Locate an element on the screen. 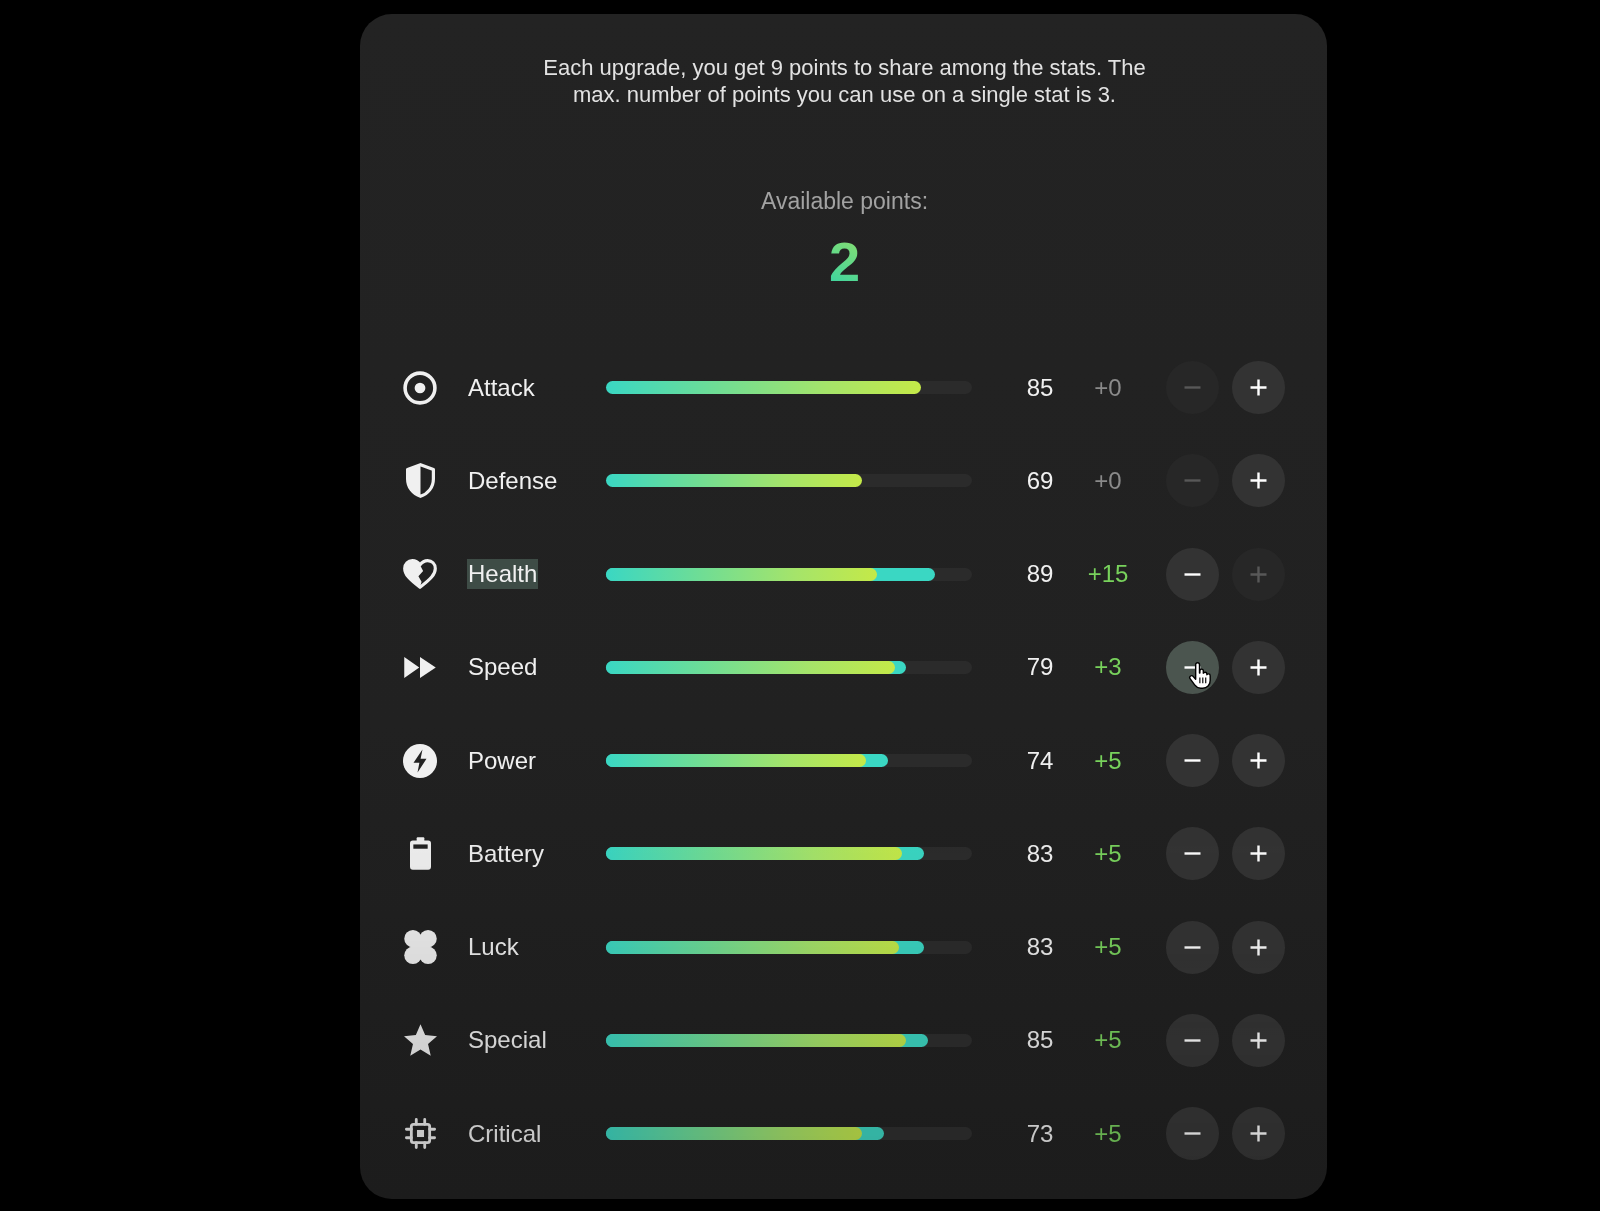 The width and height of the screenshot is (1600, 1211). stat-bonus: +3 is located at coordinates (1108, 667).